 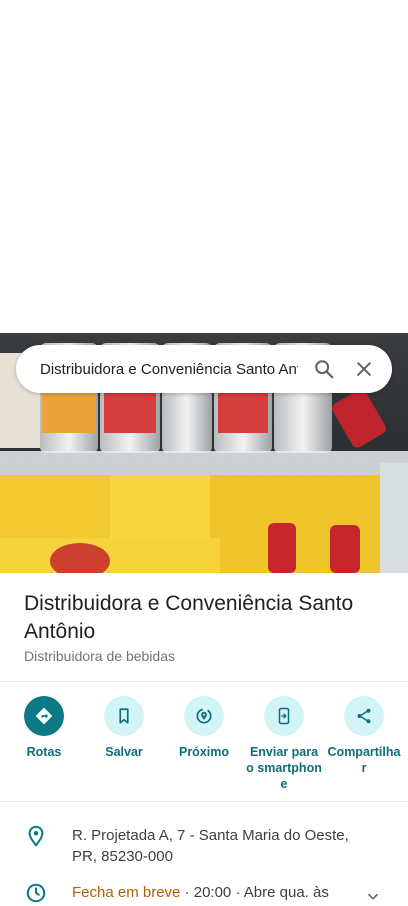 What do you see at coordinates (44, 716) in the screenshot?
I see `directions-icon` at bounding box center [44, 716].